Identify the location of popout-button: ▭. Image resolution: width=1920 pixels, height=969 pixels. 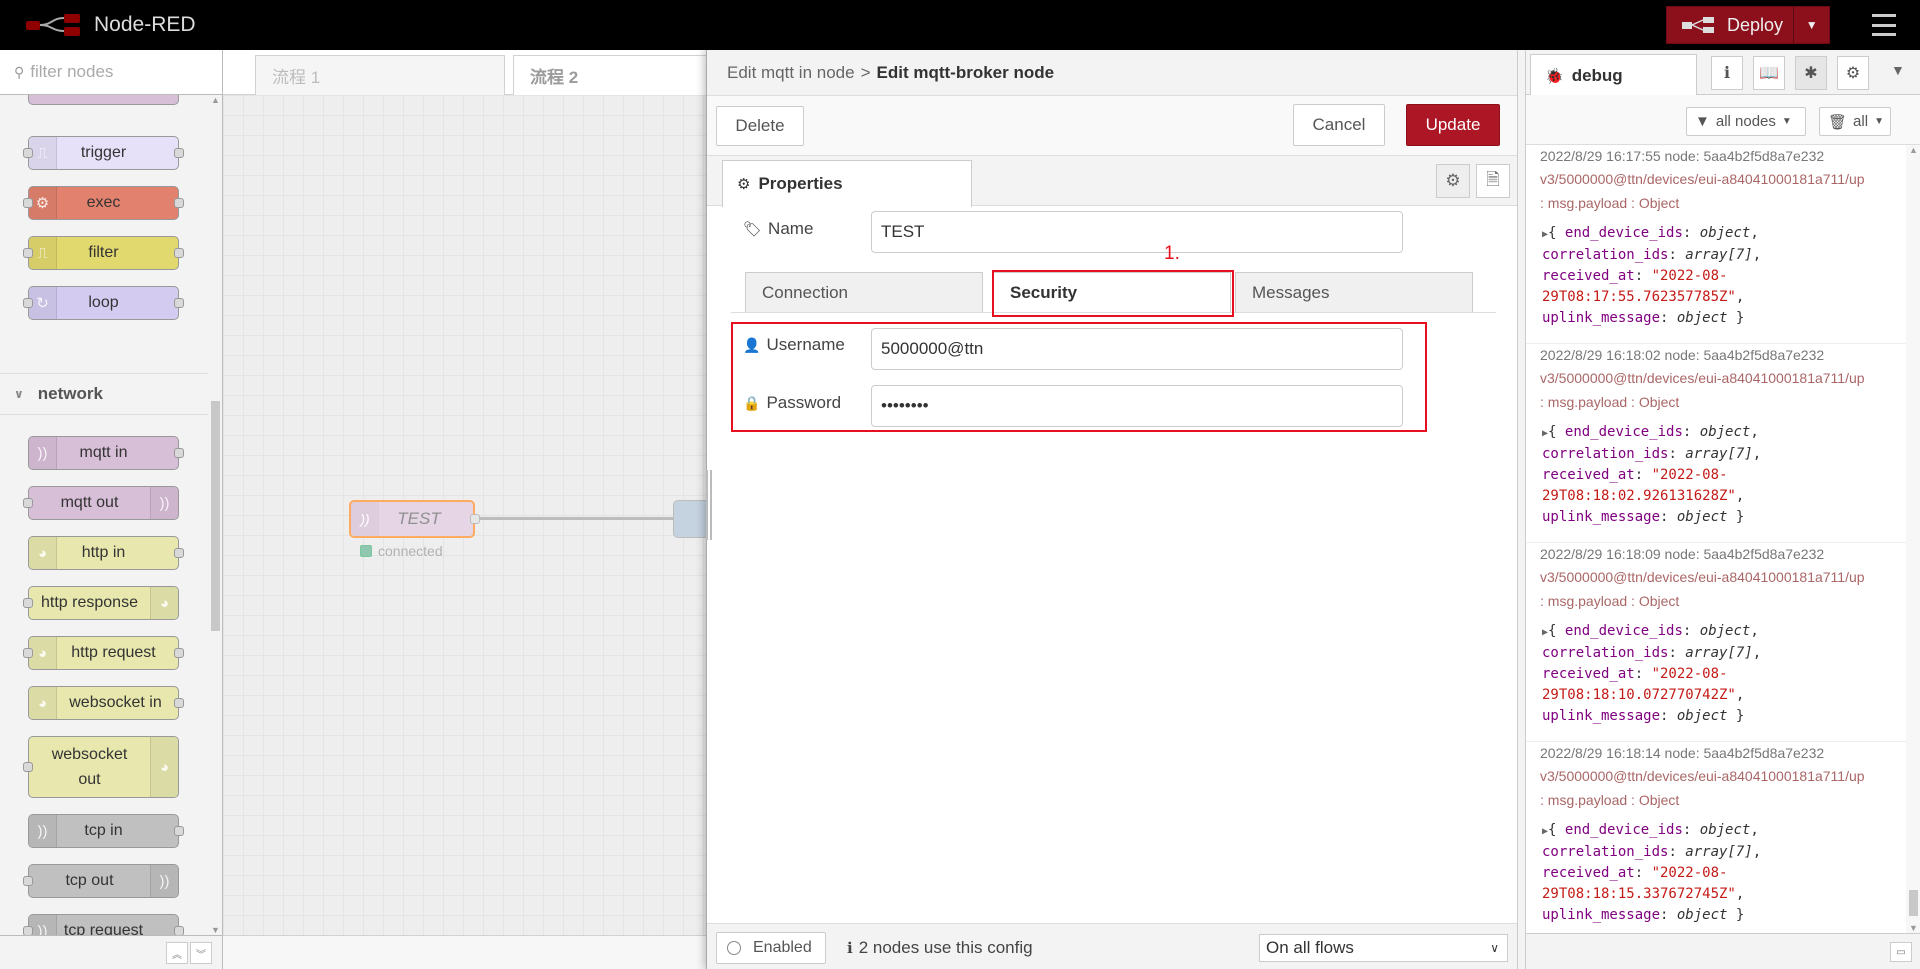
(1901, 952).